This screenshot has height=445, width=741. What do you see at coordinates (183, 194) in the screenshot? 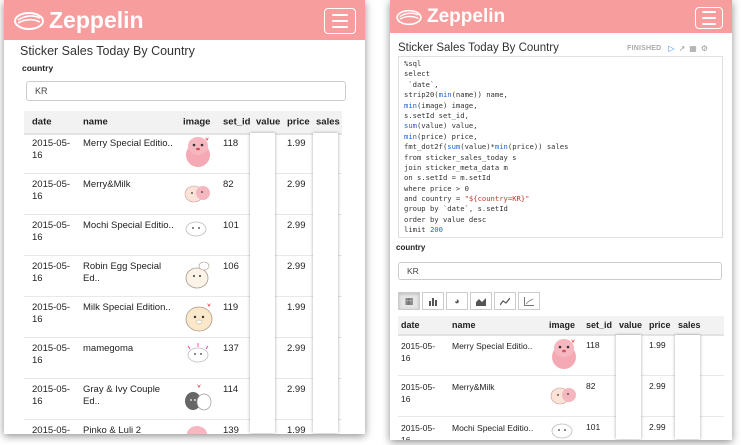
I see `table-row: 2015-05- 16 Merry&Milk 82 2.99` at bounding box center [183, 194].